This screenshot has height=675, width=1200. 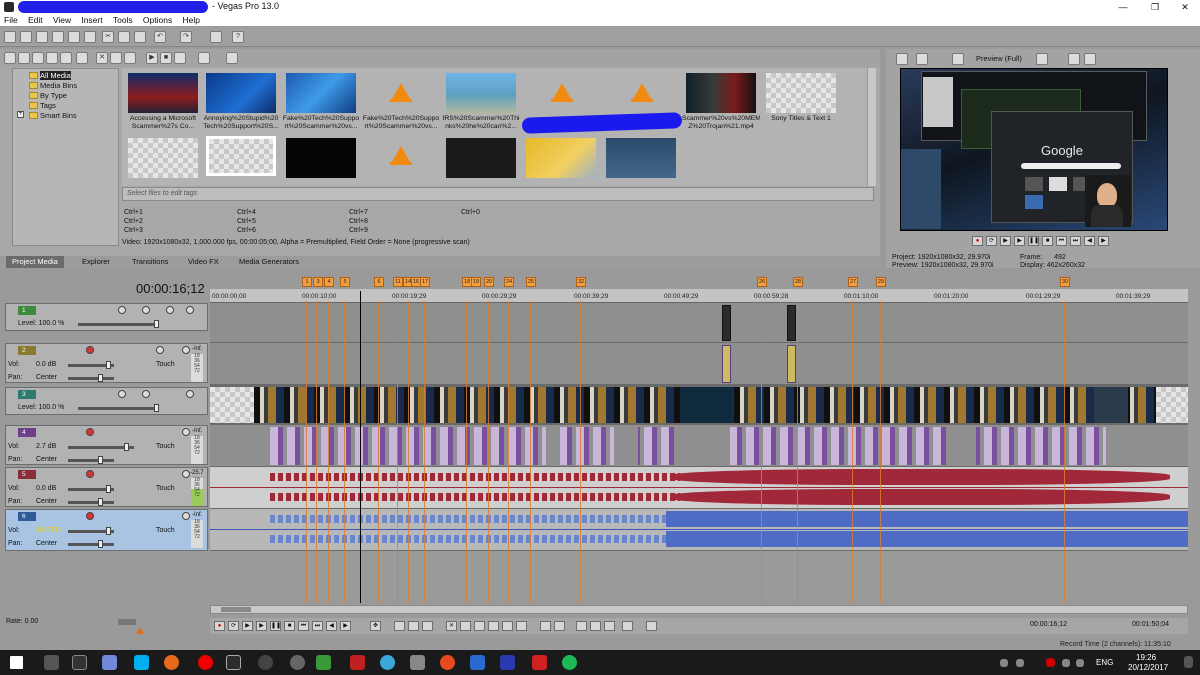 I want to click on automation-mode: Touch, so click(x=165, y=446).